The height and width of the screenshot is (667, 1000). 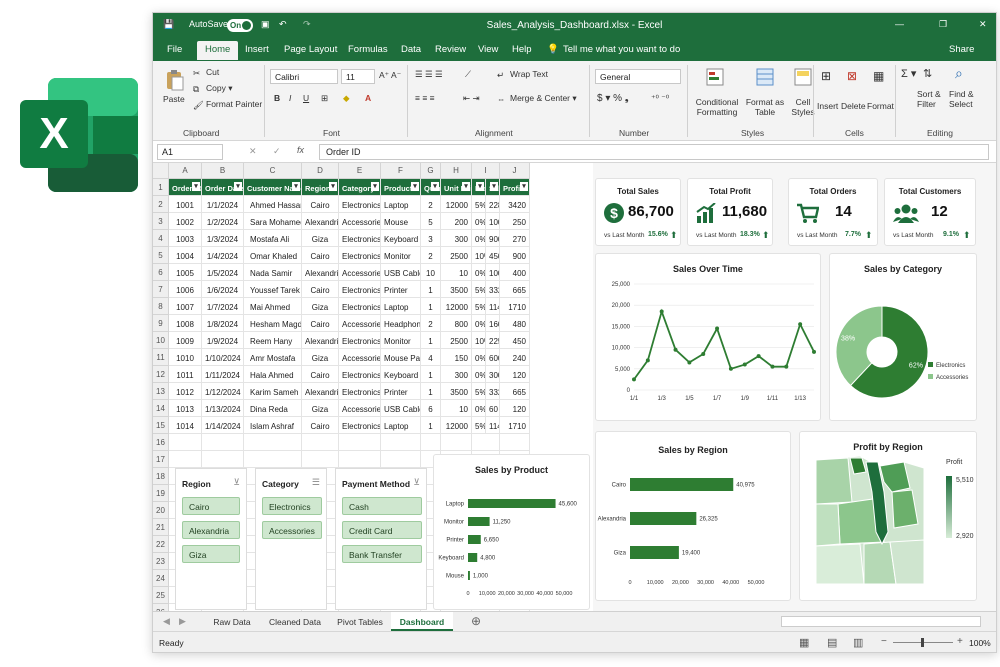 What do you see at coordinates (479, 187) in the screenshot?
I see `table-header-cell: Discount` at bounding box center [479, 187].